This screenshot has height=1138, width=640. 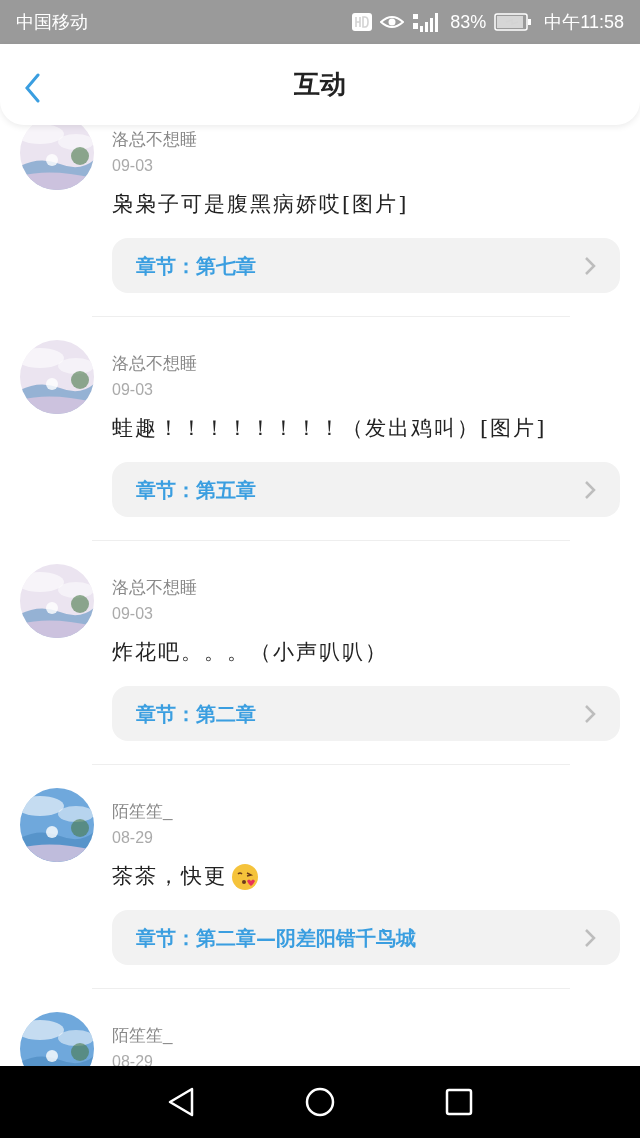 I want to click on home-icon, so click(x=320, y=1102).